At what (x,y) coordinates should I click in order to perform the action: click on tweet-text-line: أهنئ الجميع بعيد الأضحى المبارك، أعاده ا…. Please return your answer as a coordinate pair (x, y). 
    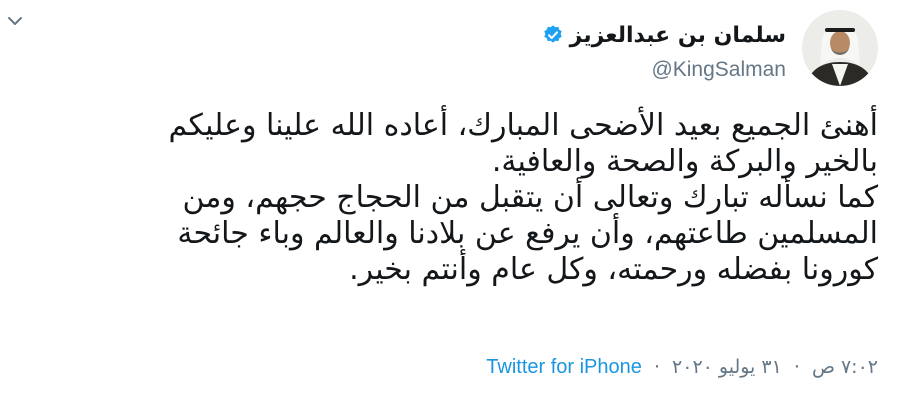
    Looking at the image, I should click on (523, 125).